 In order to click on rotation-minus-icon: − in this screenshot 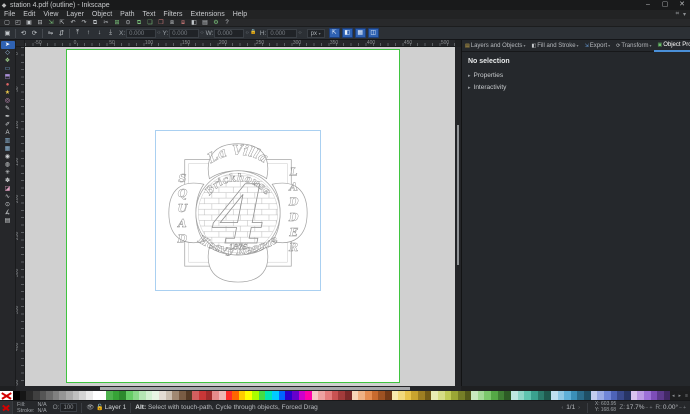, I will do `click(680, 408)`.